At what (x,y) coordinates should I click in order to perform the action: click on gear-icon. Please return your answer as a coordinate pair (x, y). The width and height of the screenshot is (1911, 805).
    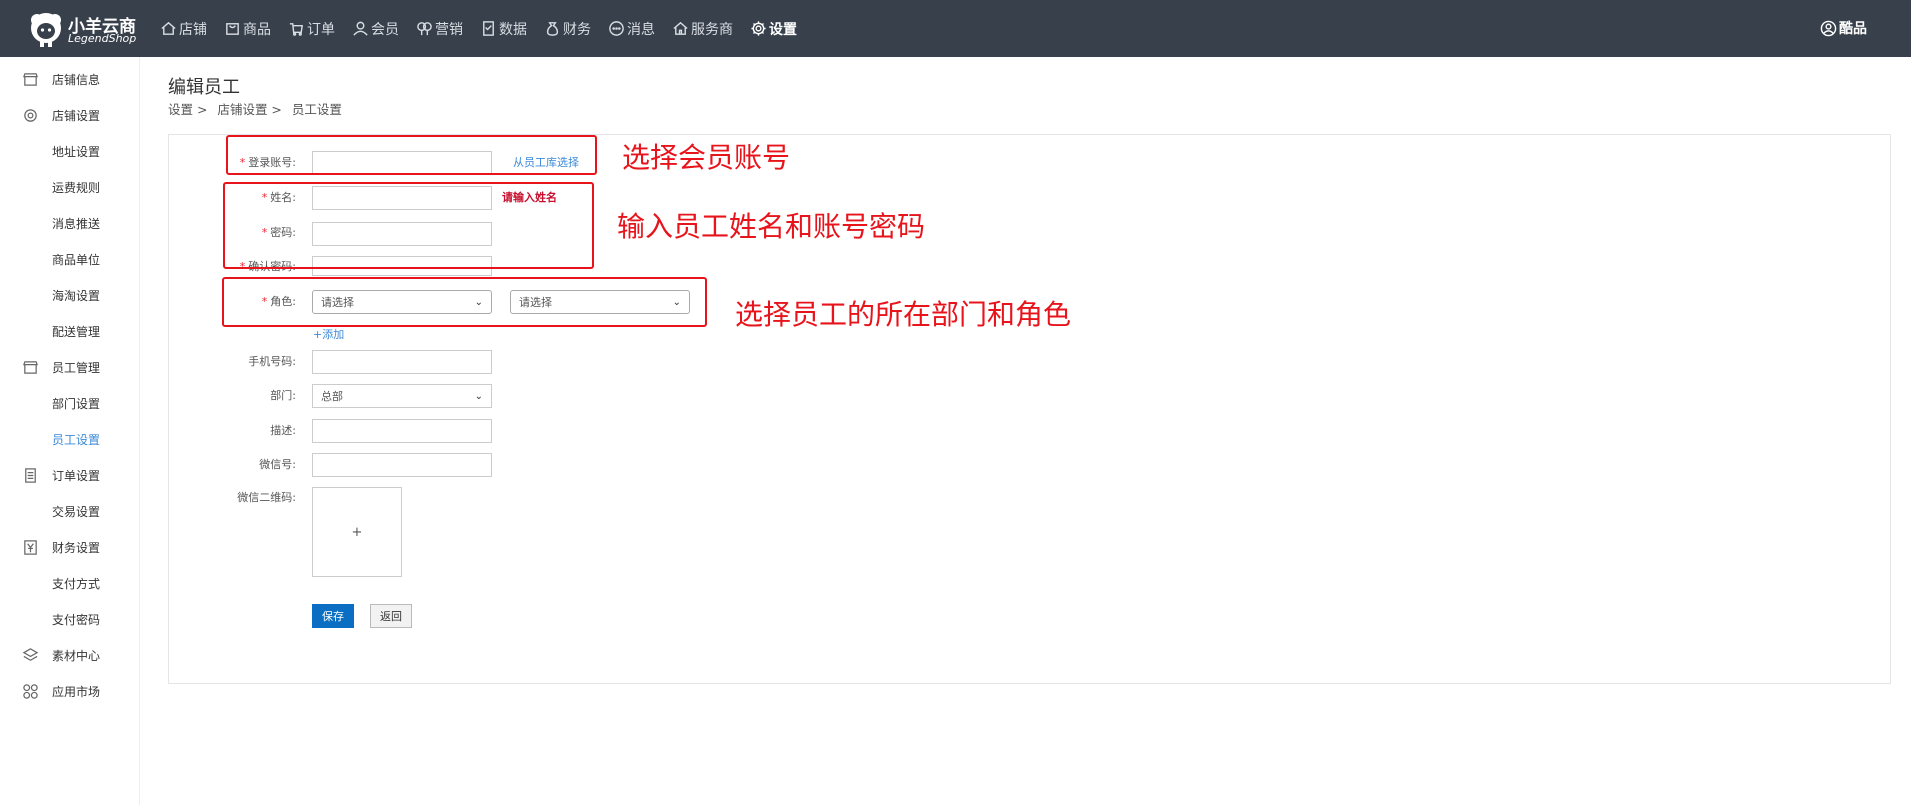
    Looking at the image, I should click on (30, 115).